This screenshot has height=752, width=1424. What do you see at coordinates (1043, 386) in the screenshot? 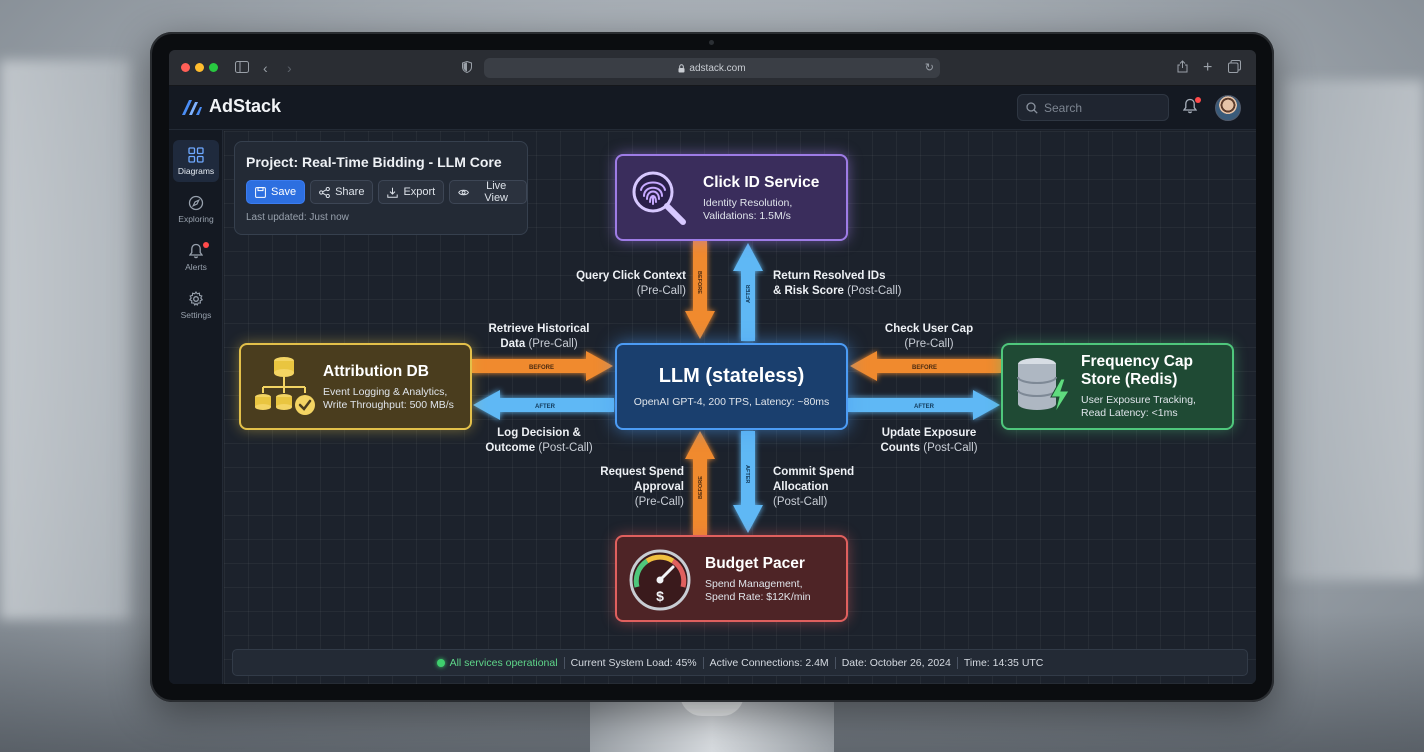
I see `database-bolt-icon` at bounding box center [1043, 386].